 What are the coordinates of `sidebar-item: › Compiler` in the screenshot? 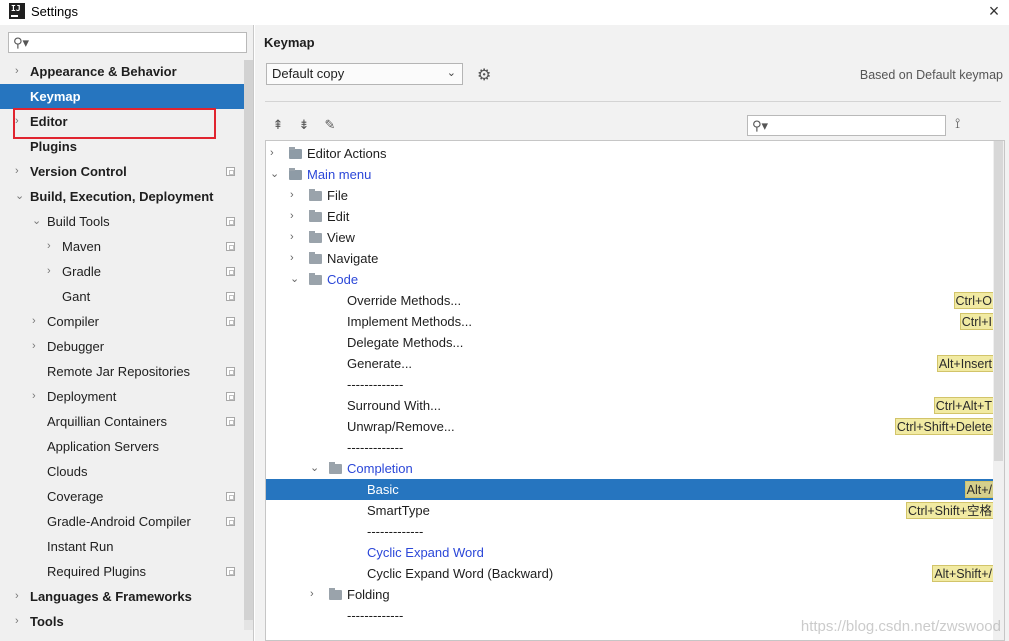 It's located at (122, 321).